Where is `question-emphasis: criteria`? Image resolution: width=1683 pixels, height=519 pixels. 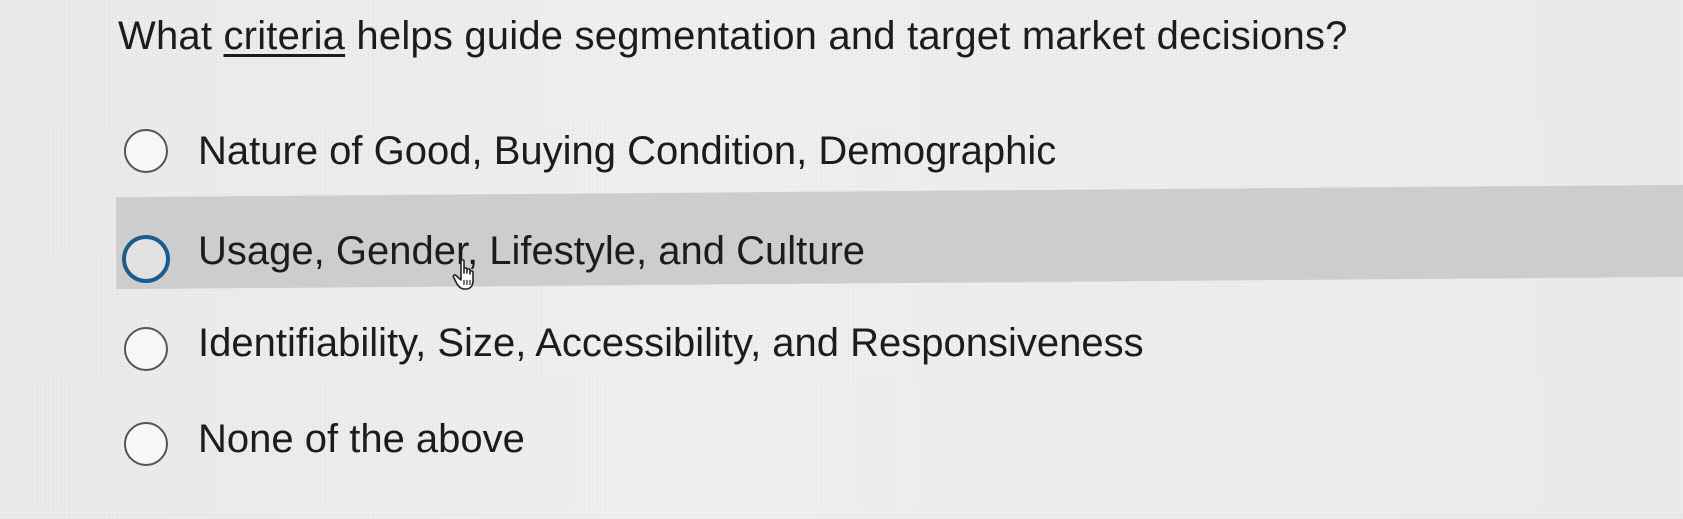 question-emphasis: criteria is located at coordinates (284, 36).